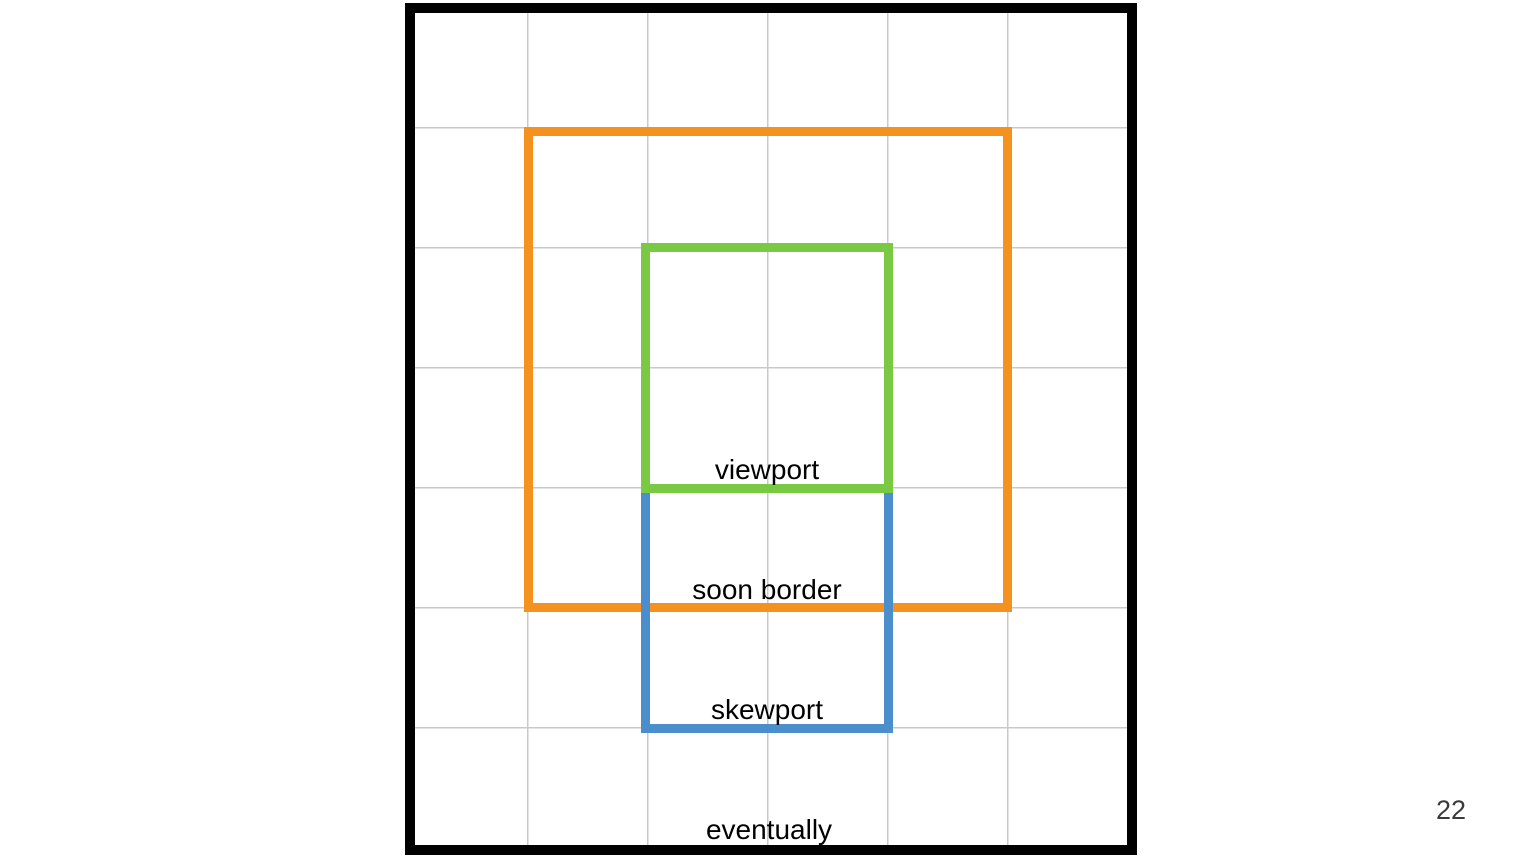 This screenshot has width=1536, height=864. I want to click on eventually-label: eventually, so click(769, 829).